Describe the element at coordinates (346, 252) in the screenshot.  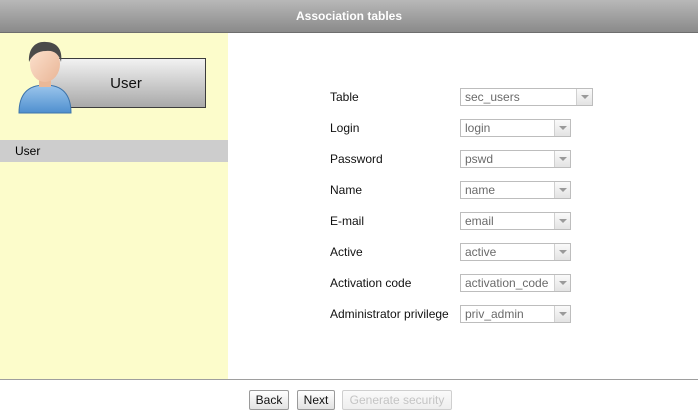
I see `active-label: Active` at that location.